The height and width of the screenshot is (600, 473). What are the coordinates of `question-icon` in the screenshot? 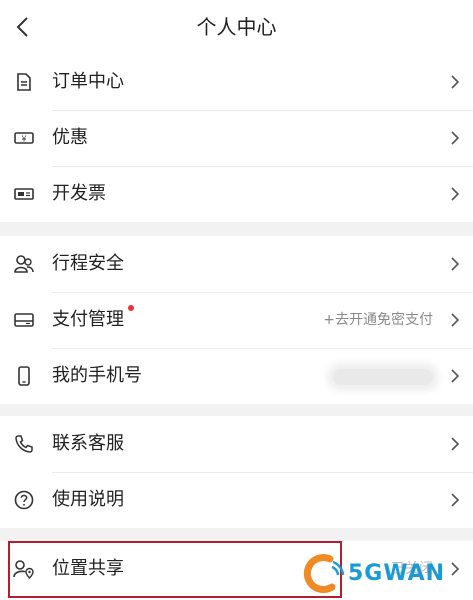 It's located at (24, 500).